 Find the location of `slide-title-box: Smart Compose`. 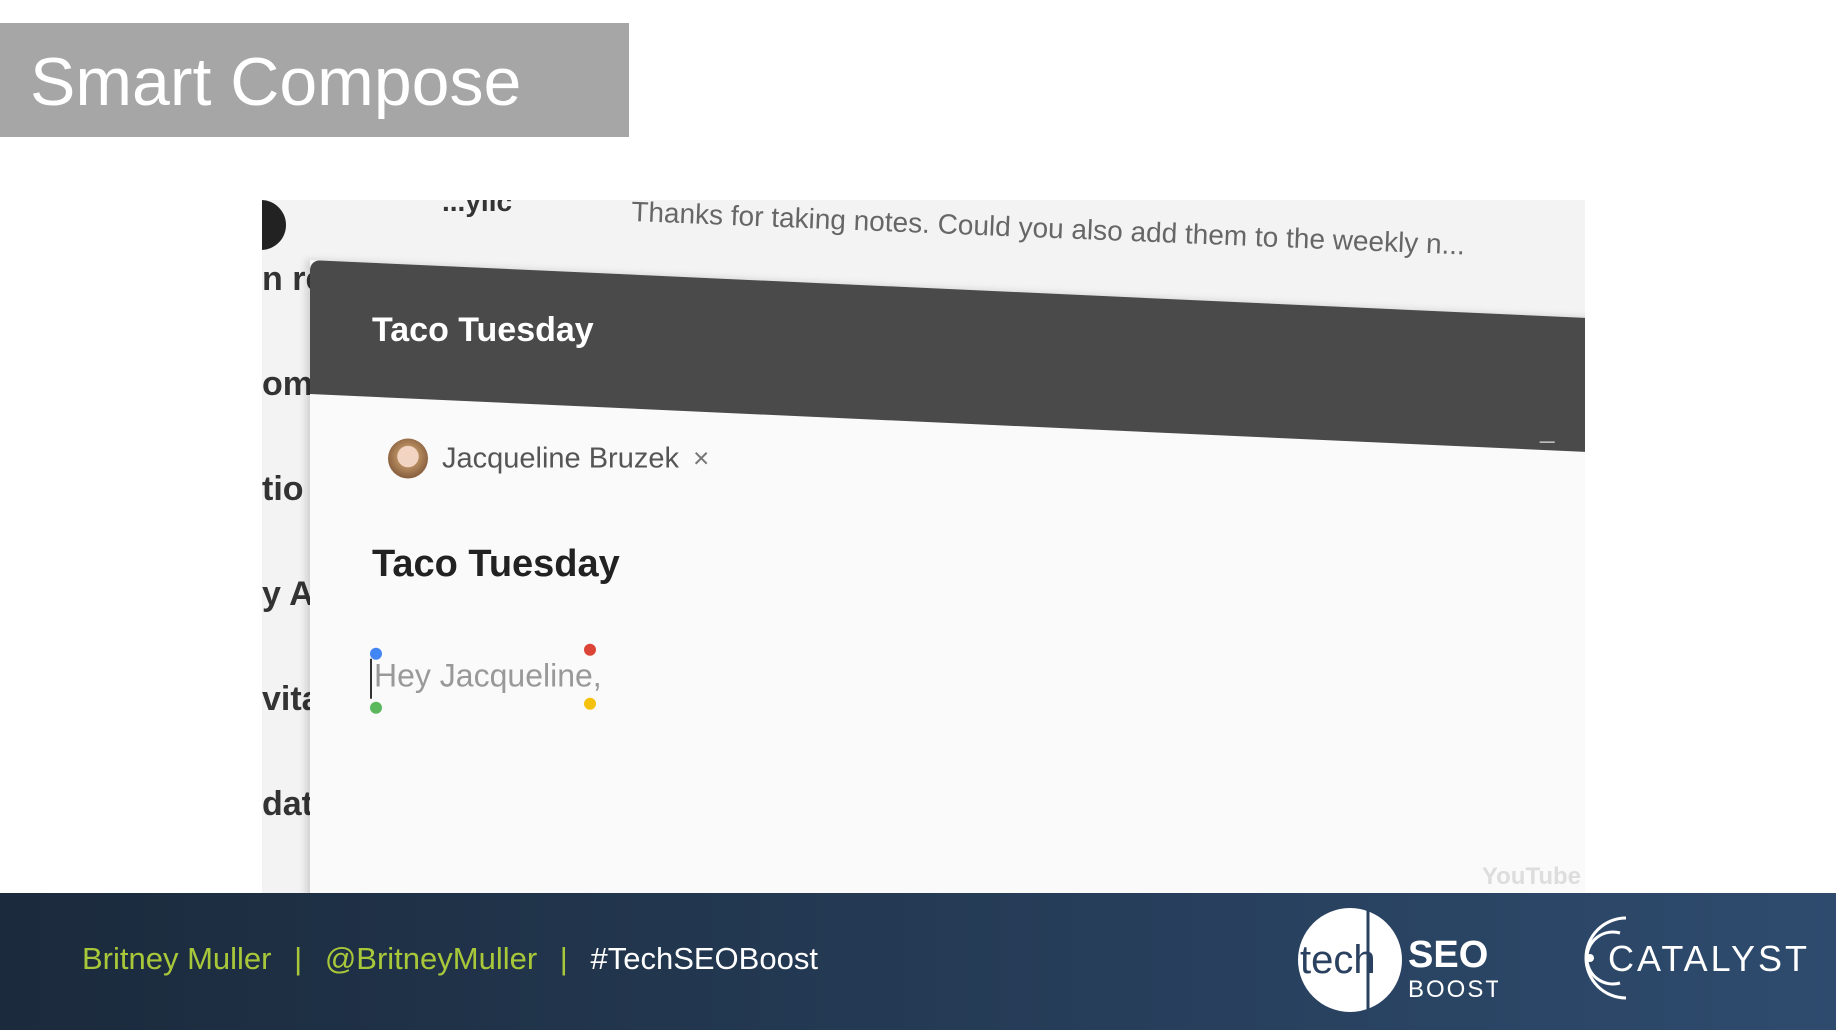

slide-title-box: Smart Compose is located at coordinates (314, 80).